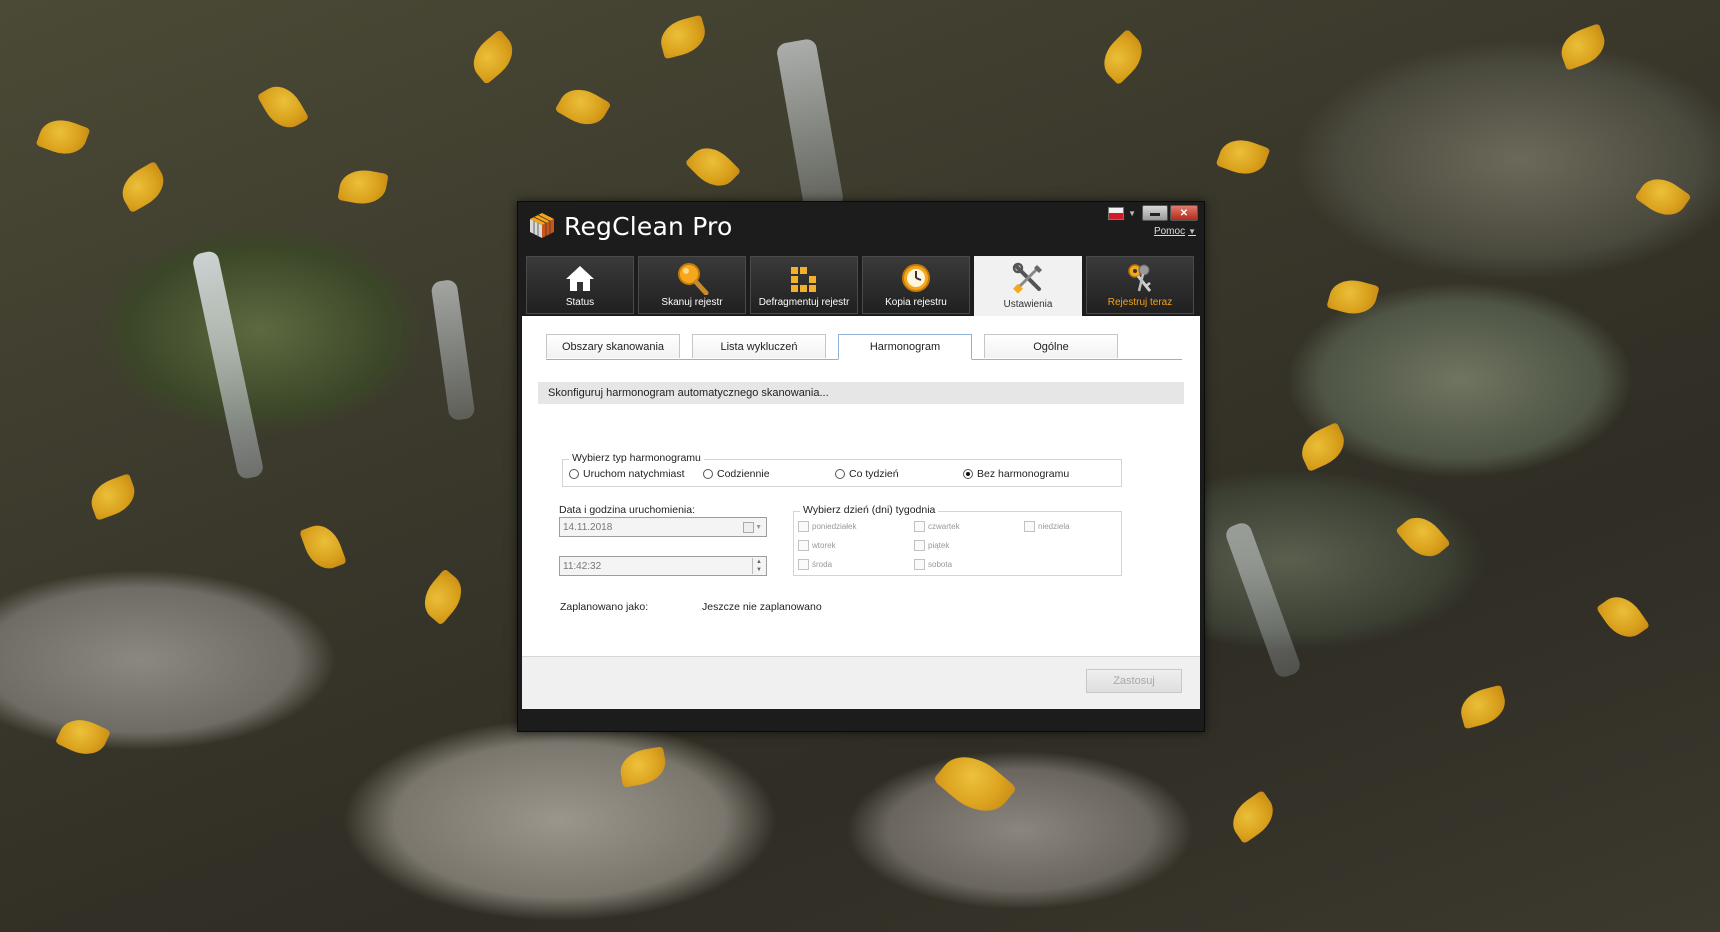 This screenshot has width=1720, height=932. What do you see at coordinates (1140, 278) in the screenshot?
I see `keys-icon` at bounding box center [1140, 278].